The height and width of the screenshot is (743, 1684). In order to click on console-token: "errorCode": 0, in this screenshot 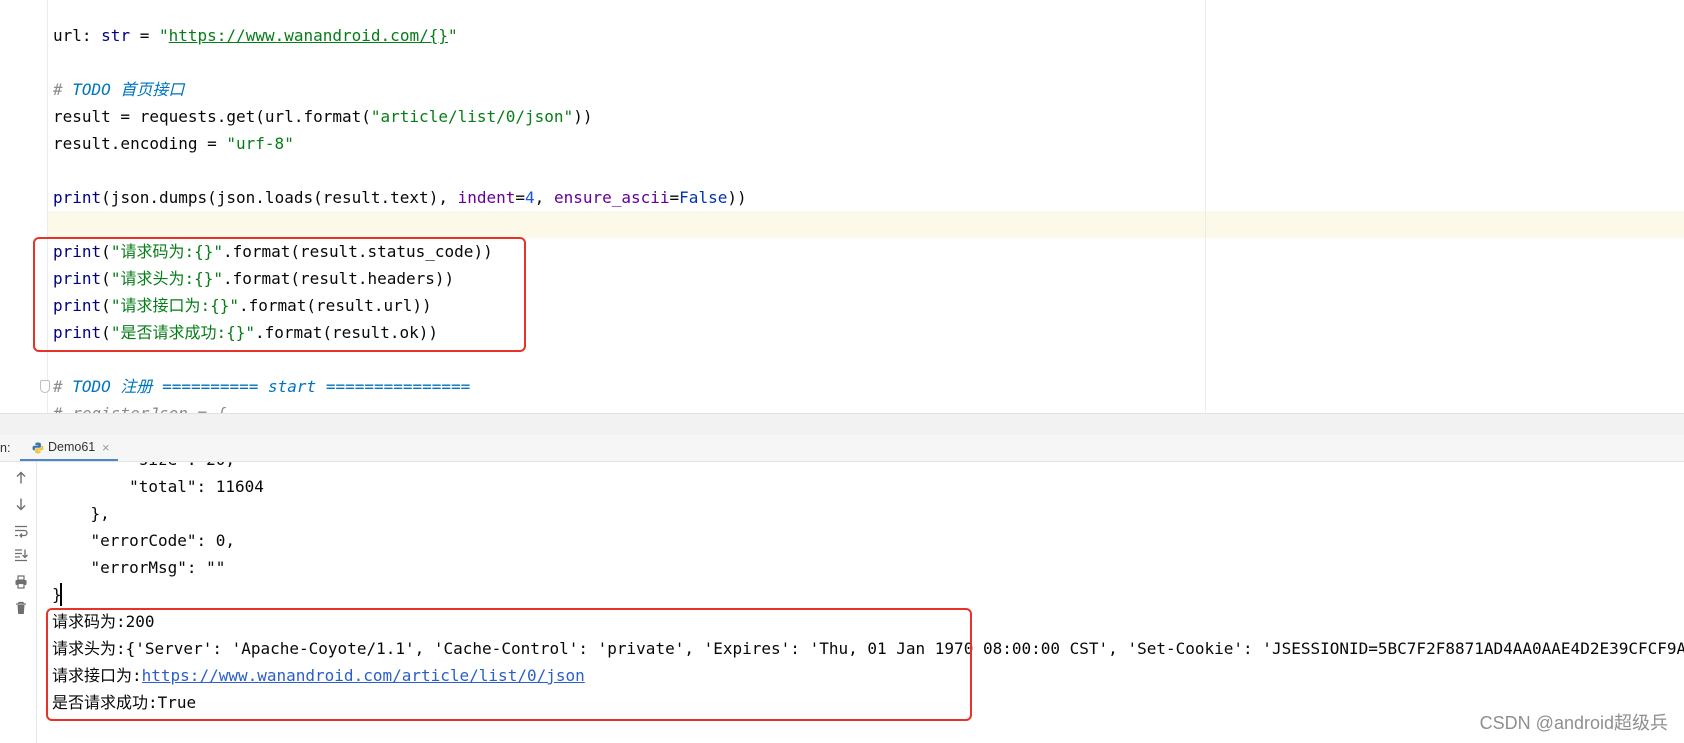, I will do `click(144, 540)`.